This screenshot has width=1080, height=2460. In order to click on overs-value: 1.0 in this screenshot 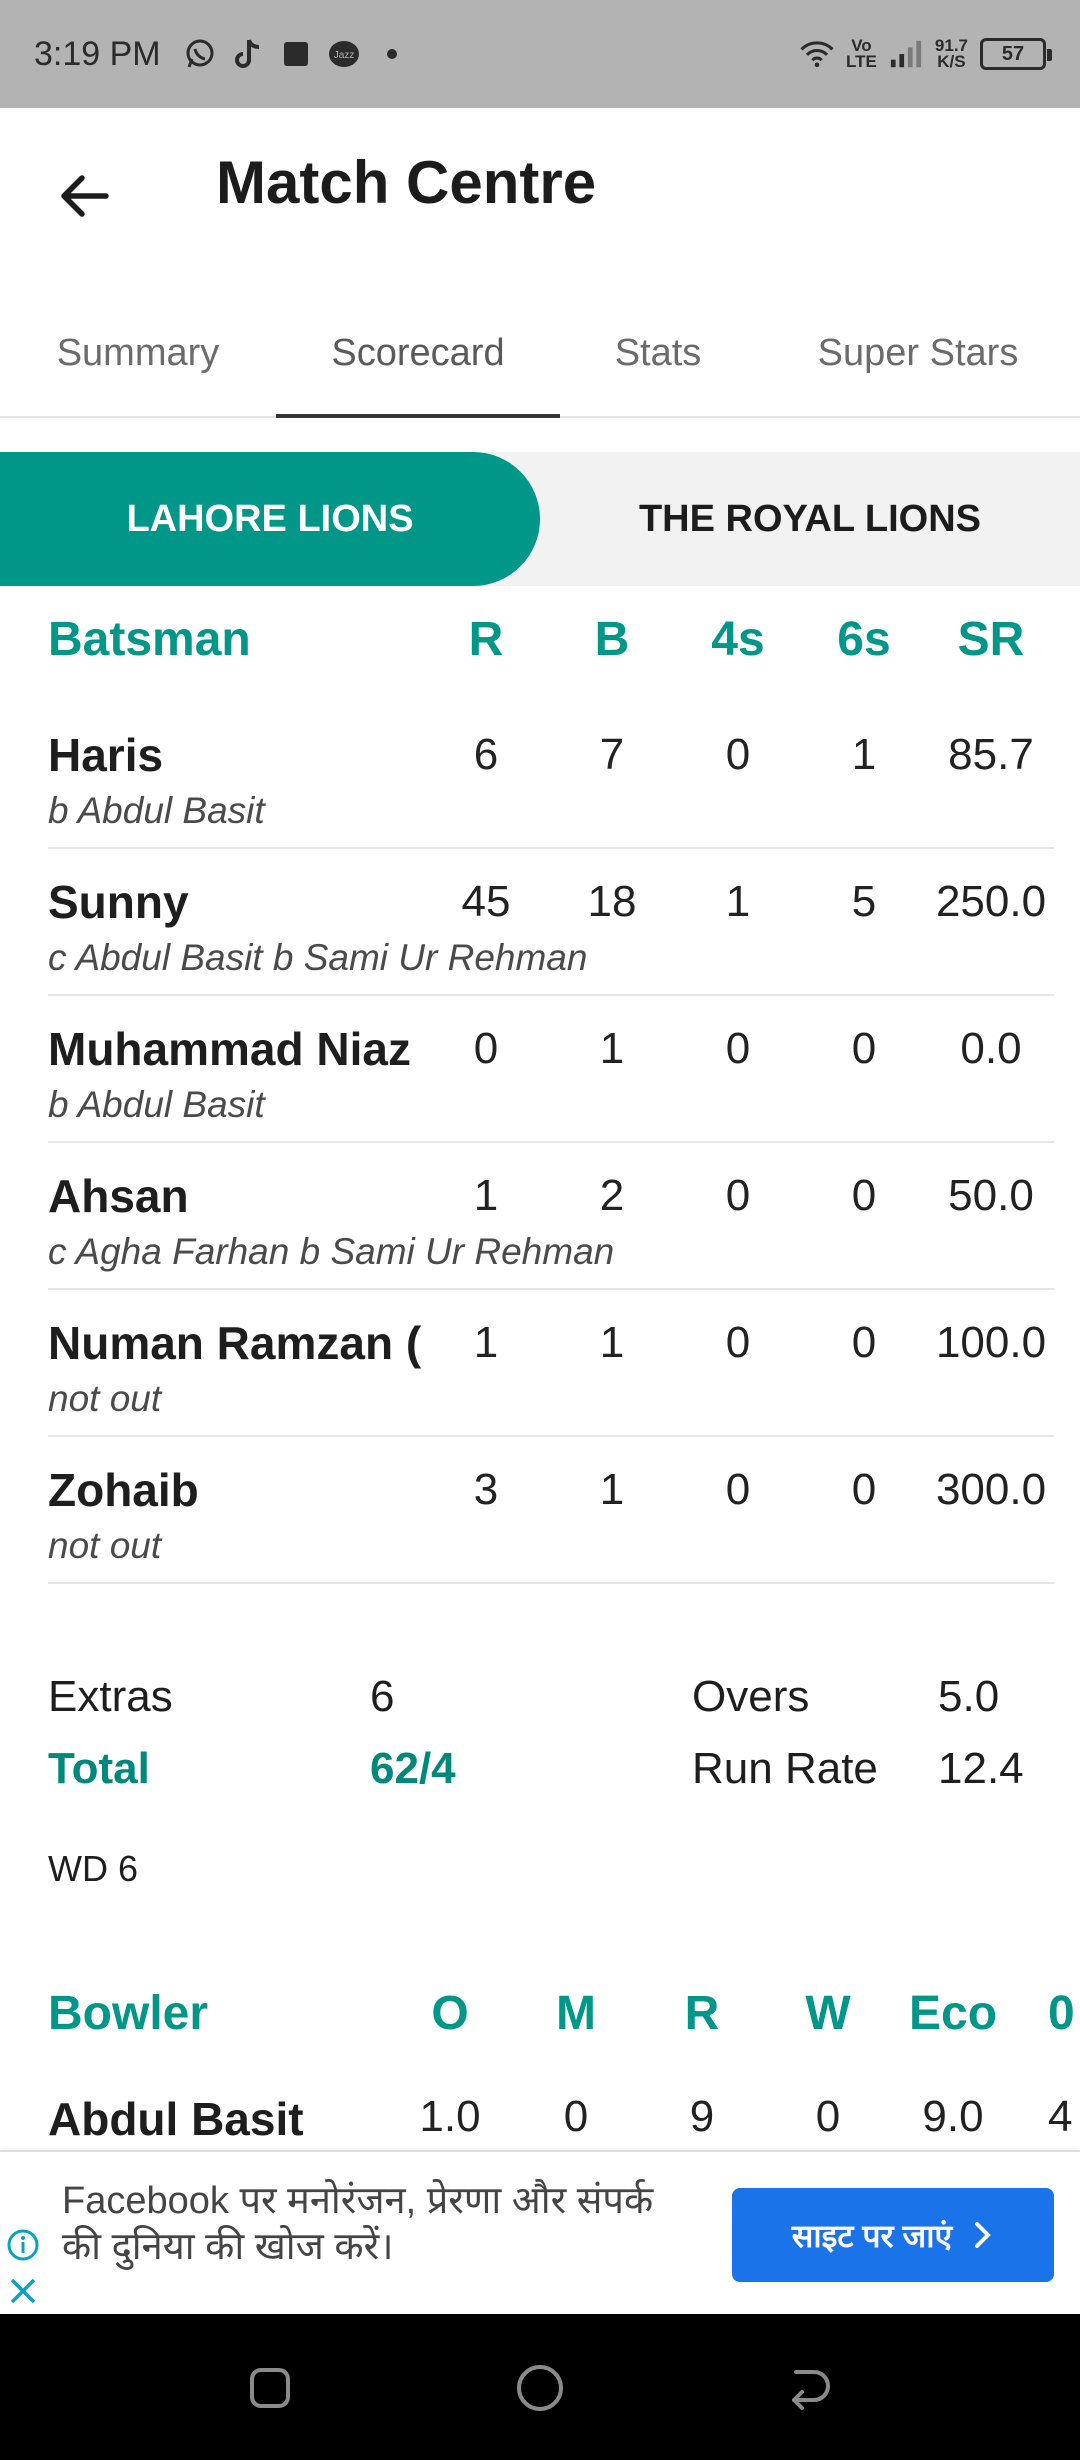, I will do `click(450, 2116)`.